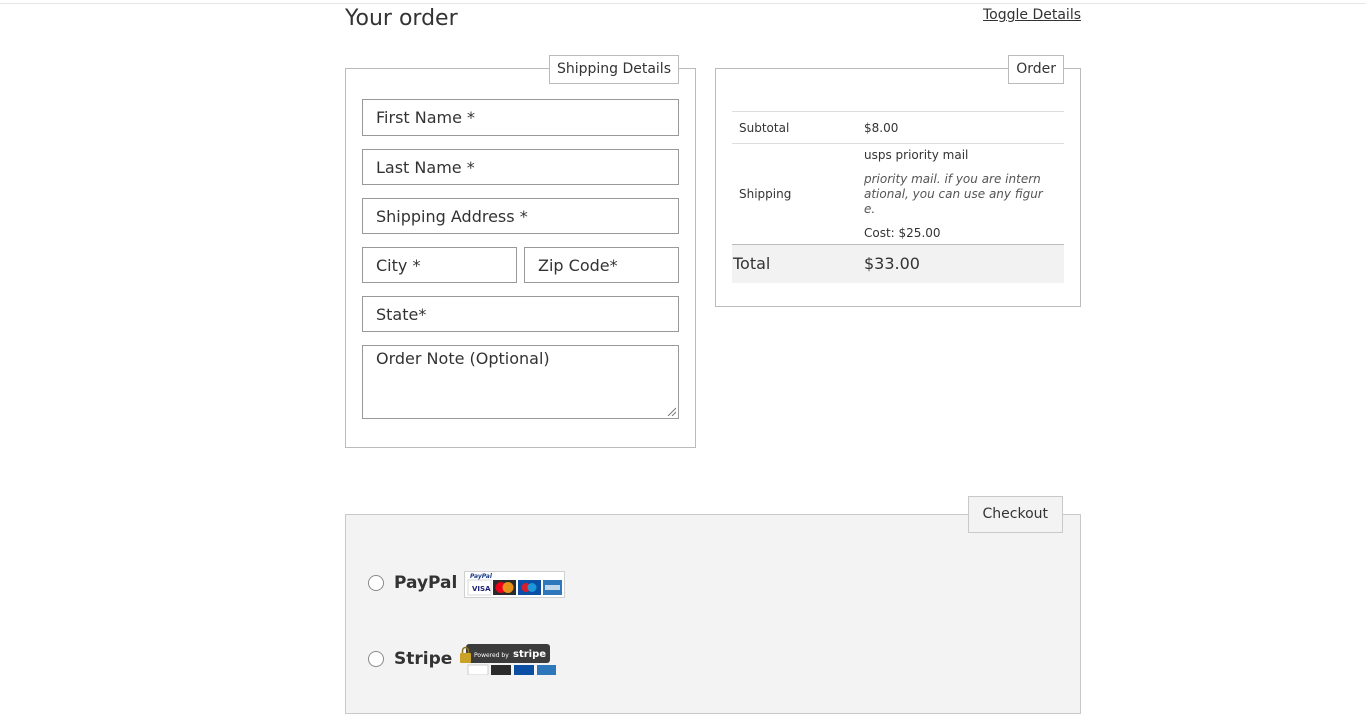 Image resolution: width=1366 pixels, height=714 pixels. Describe the element at coordinates (465, 658) in the screenshot. I see `padlock-icon` at that location.